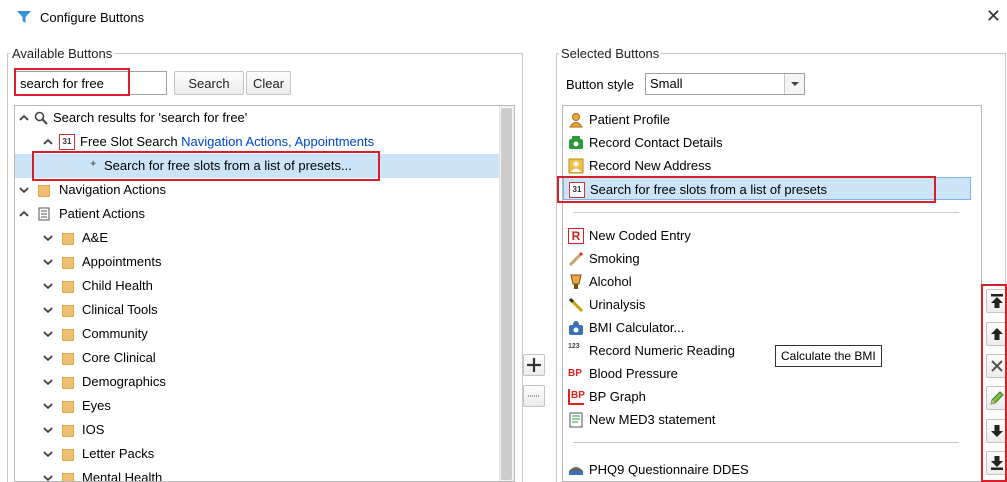 The height and width of the screenshot is (482, 1007). I want to click on tree-item-community: Community, so click(258, 334).